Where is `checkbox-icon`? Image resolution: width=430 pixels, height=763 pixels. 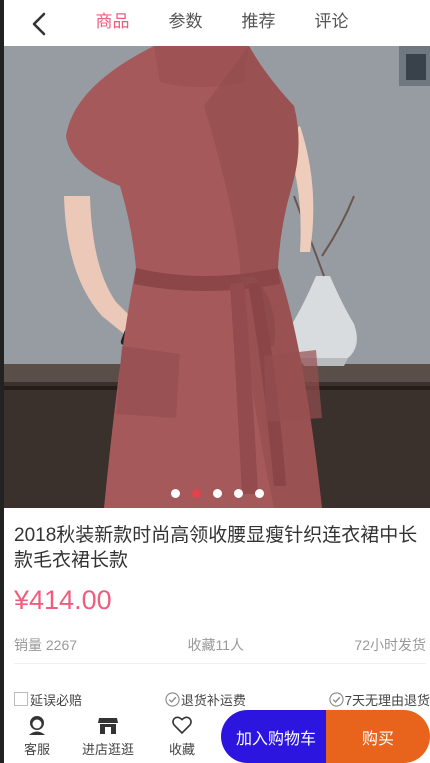
checkbox-icon is located at coordinates (21, 699).